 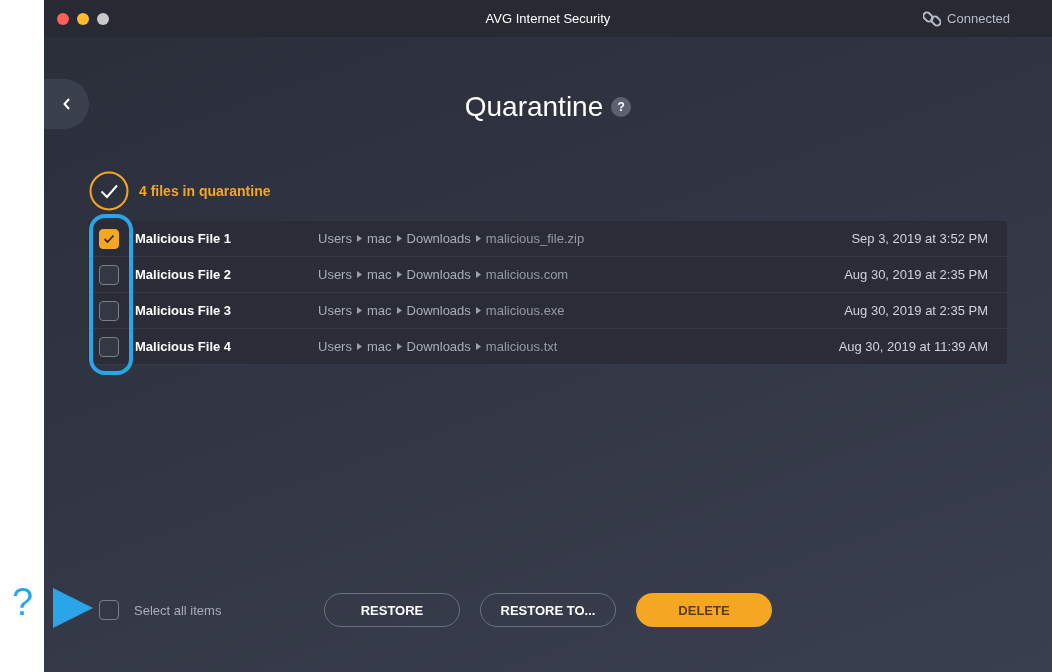 What do you see at coordinates (525, 310) in the screenshot?
I see `path-label: malicious.exe` at bounding box center [525, 310].